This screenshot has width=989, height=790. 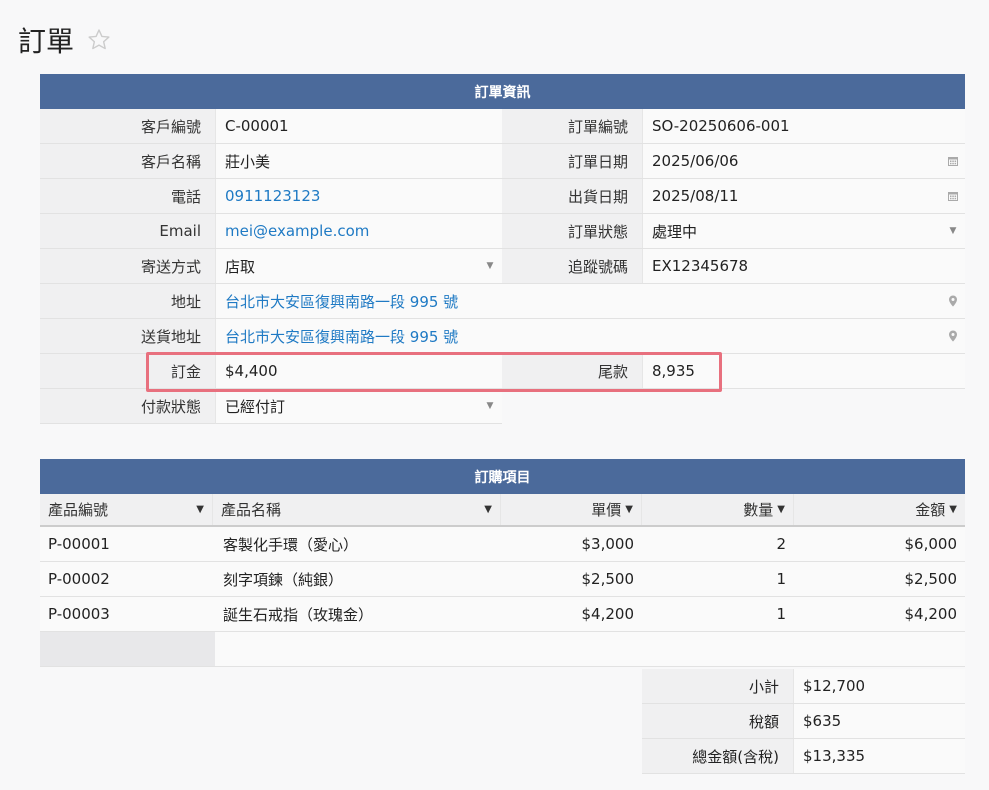 What do you see at coordinates (357, 509) in the screenshot?
I see `column-header-product-name: 產品名稱 ▼` at bounding box center [357, 509].